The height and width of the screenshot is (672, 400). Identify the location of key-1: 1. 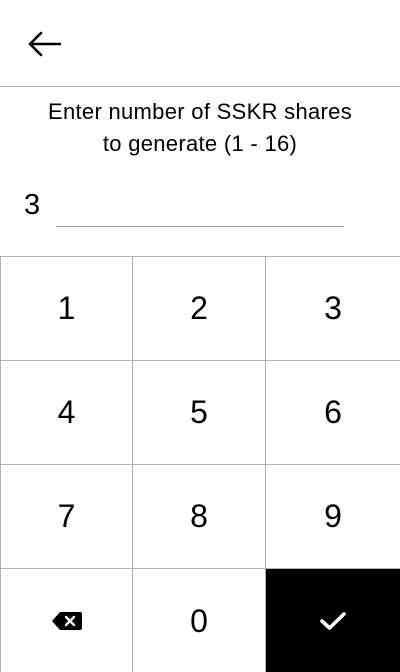
(66, 309).